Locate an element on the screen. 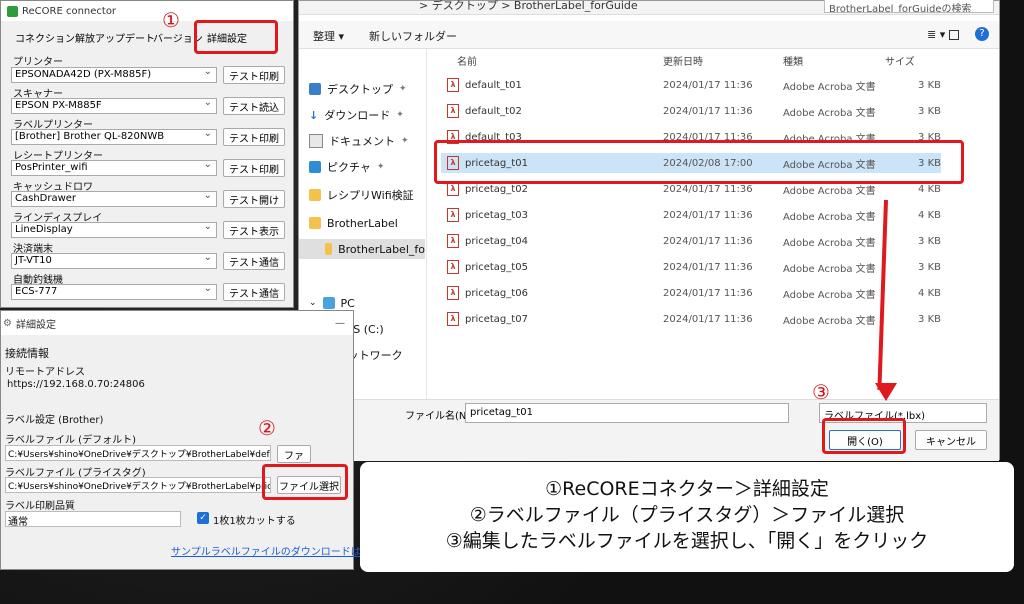 The height and width of the screenshot is (604, 1024). help-icon: ? is located at coordinates (982, 34).